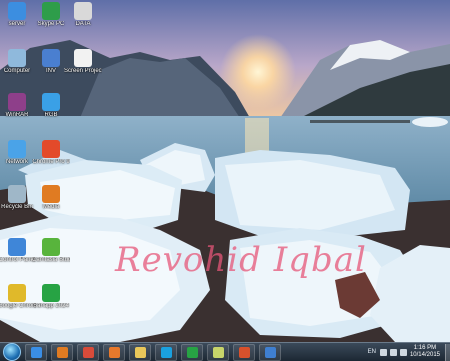 The image size is (450, 361). I want to click on desktop-icon: WinRAR, so click(18, 106).